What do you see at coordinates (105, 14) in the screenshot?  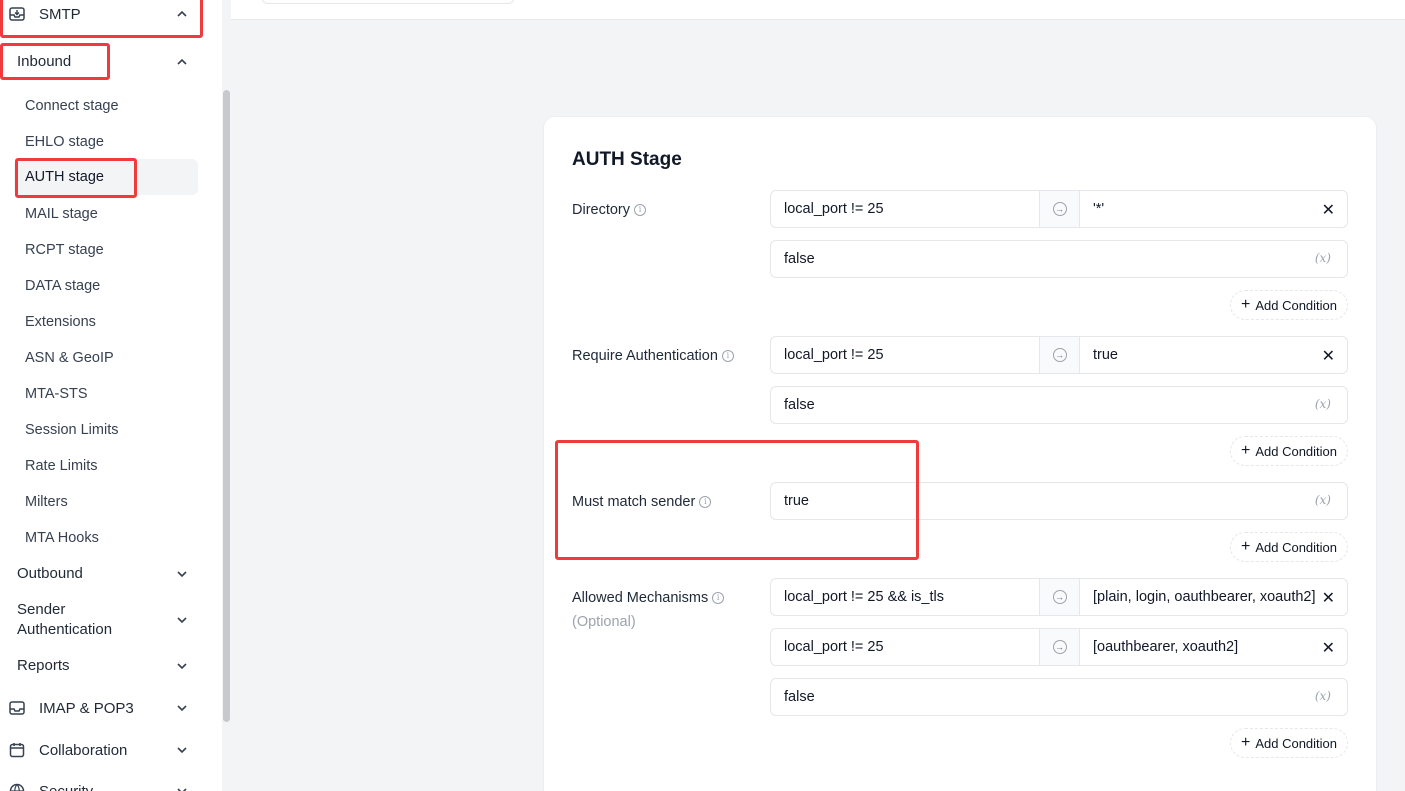 I see `sidebar-item-smtp: SMTP` at bounding box center [105, 14].